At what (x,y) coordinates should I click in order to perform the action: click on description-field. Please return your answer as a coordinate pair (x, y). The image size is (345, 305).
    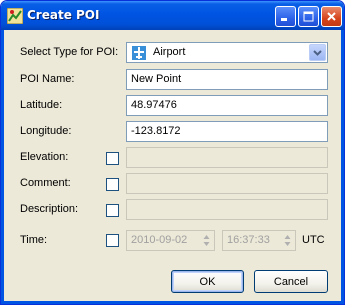
    Looking at the image, I should click on (227, 209).